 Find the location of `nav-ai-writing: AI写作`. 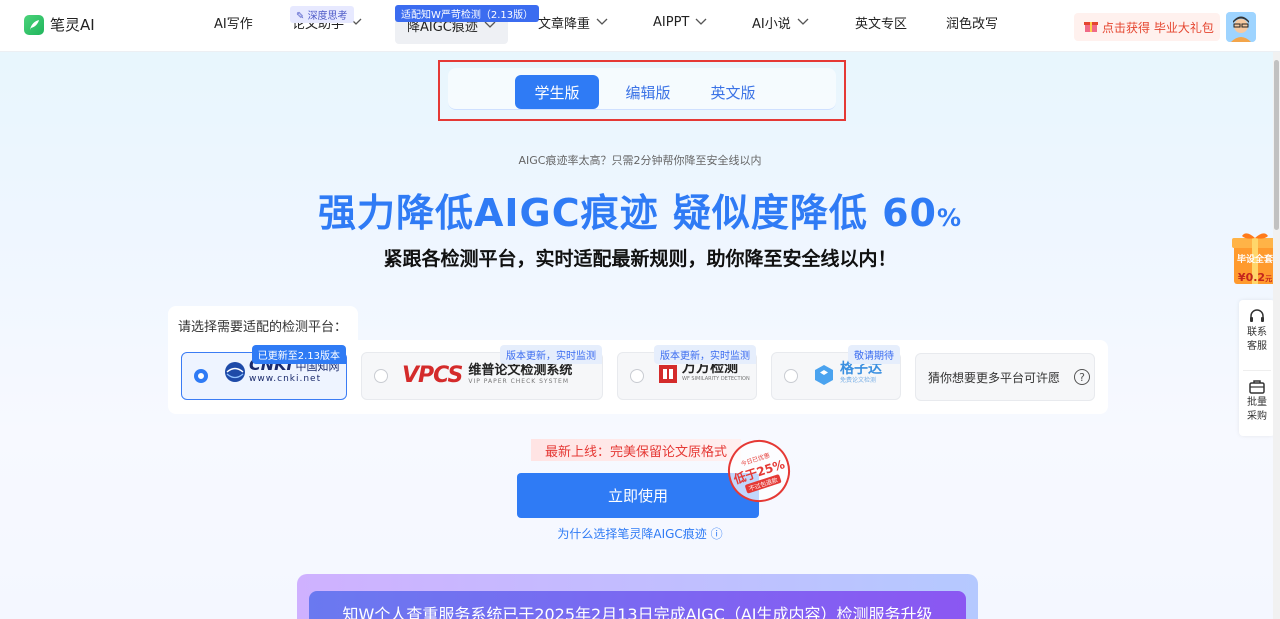

nav-ai-writing: AI写作 is located at coordinates (233, 22).